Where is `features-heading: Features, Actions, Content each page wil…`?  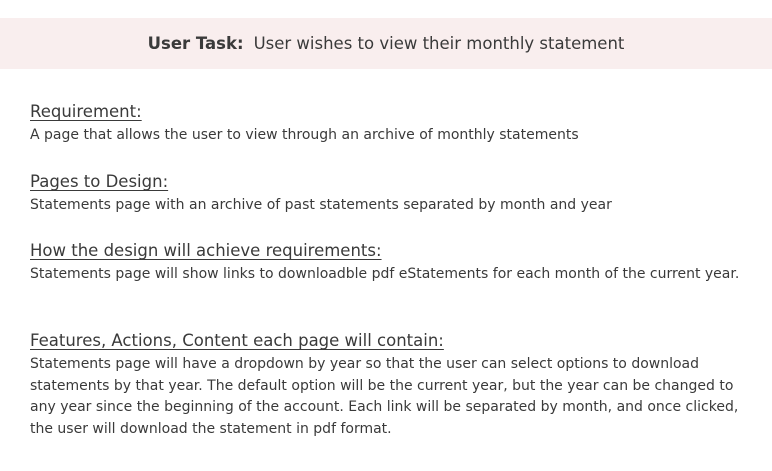 features-heading: Features, Actions, Content each page wil… is located at coordinates (237, 340).